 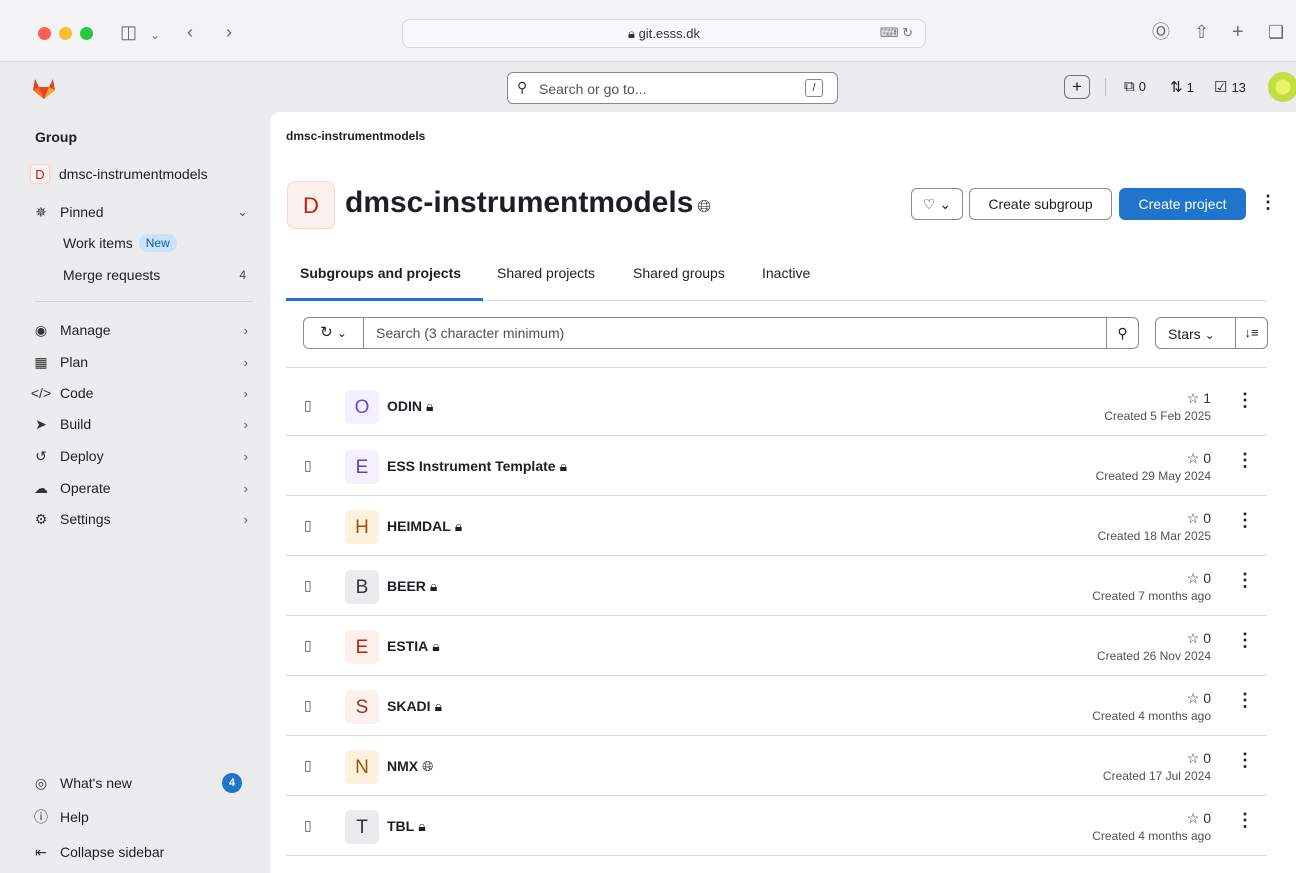 What do you see at coordinates (776, 586) in the screenshot?
I see `project-row: ▯ B BEER 🔒︎ ☆ 0 Created 7 months ago ⋮` at bounding box center [776, 586].